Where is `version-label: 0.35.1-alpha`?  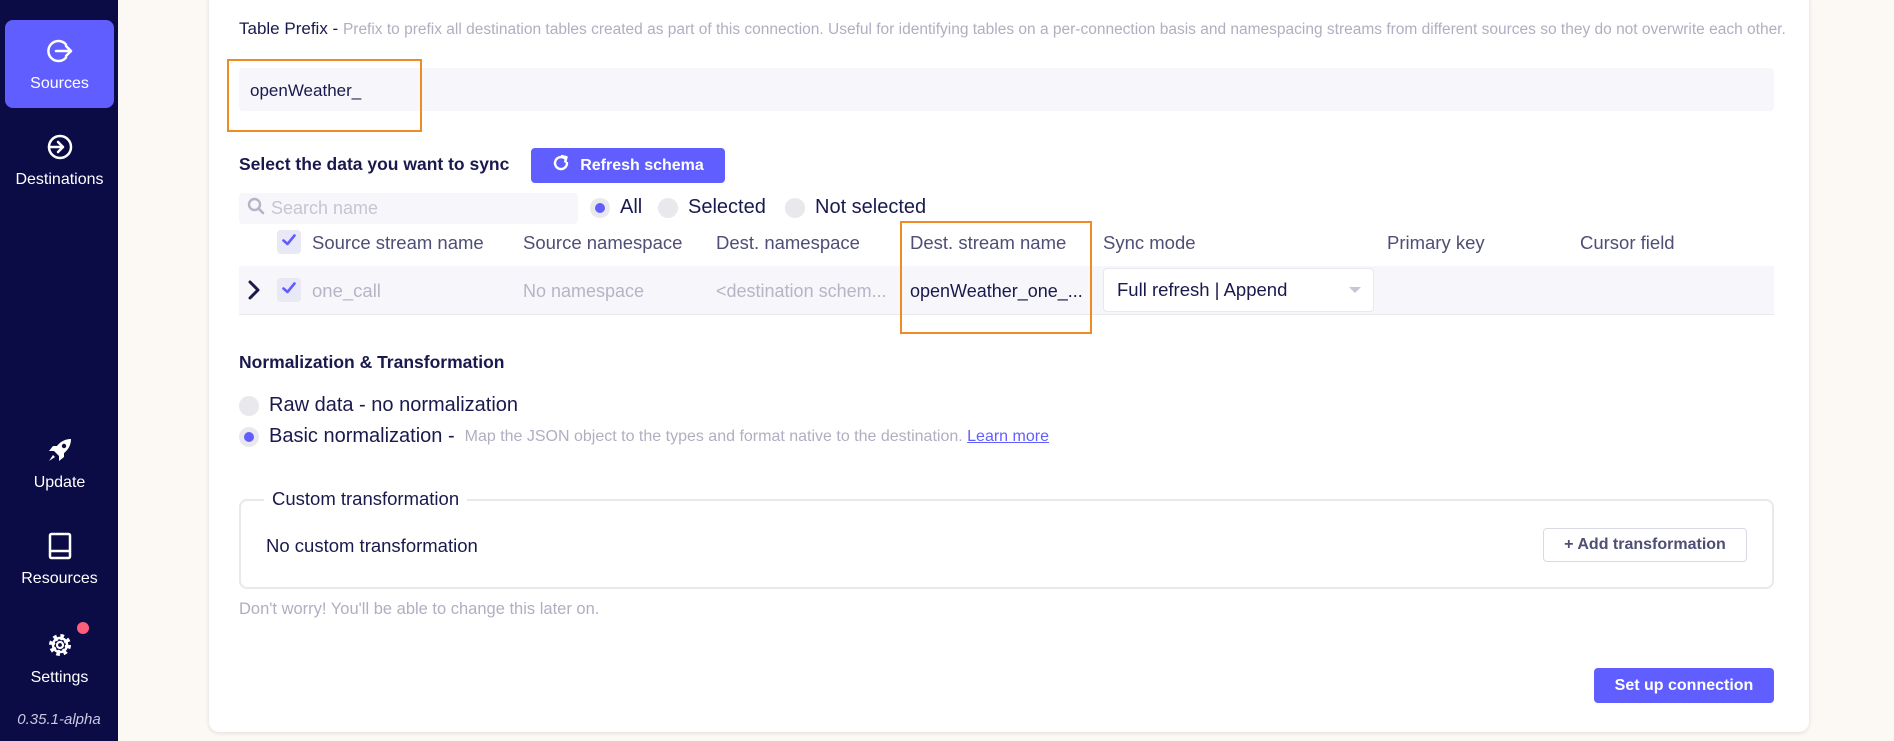 version-label: 0.35.1-alpha is located at coordinates (59, 719).